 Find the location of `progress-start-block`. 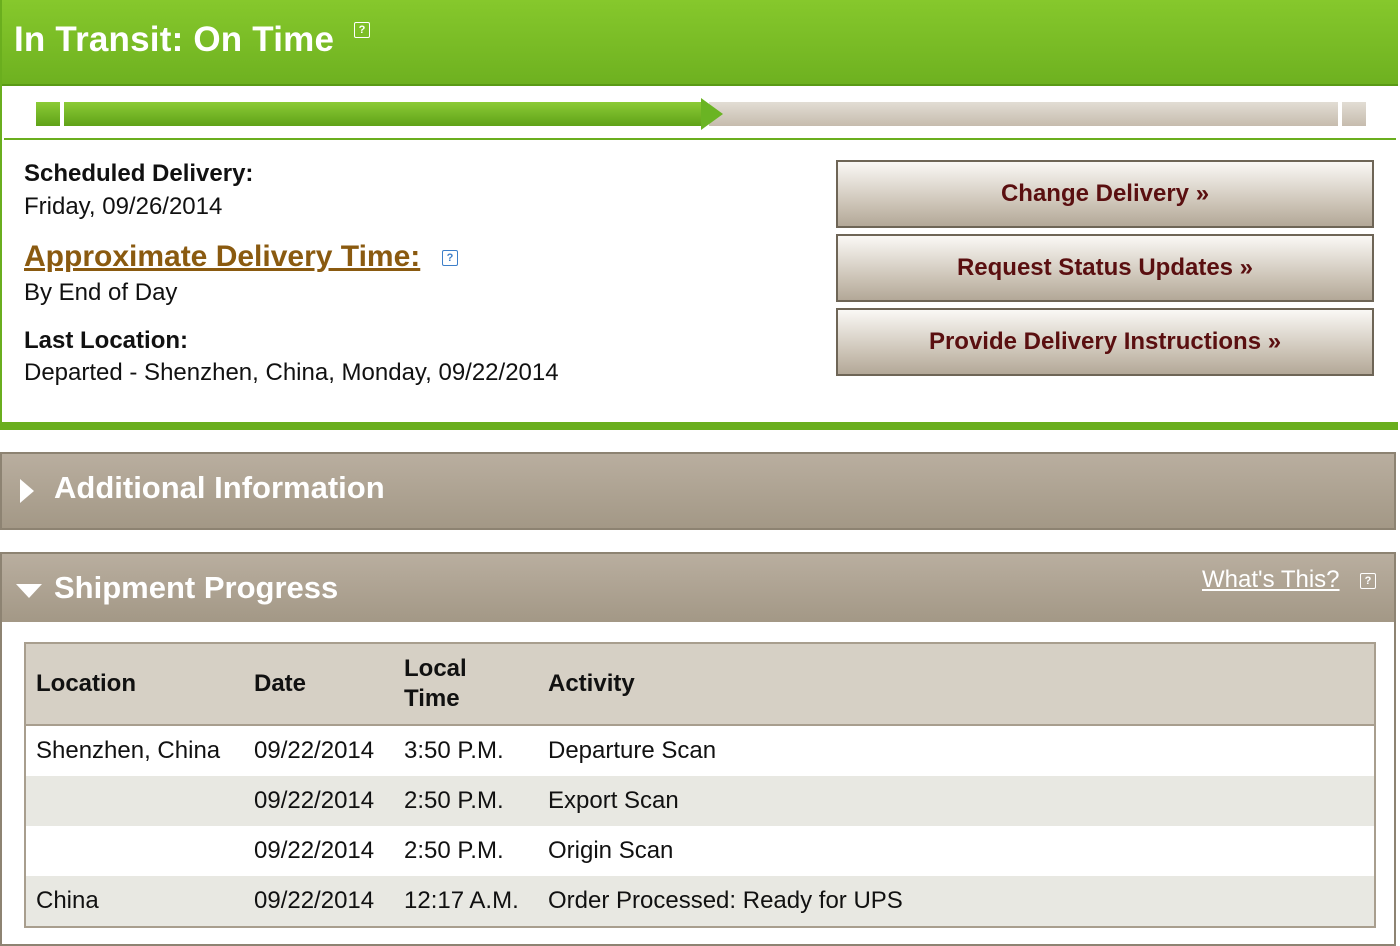

progress-start-block is located at coordinates (48, 114).